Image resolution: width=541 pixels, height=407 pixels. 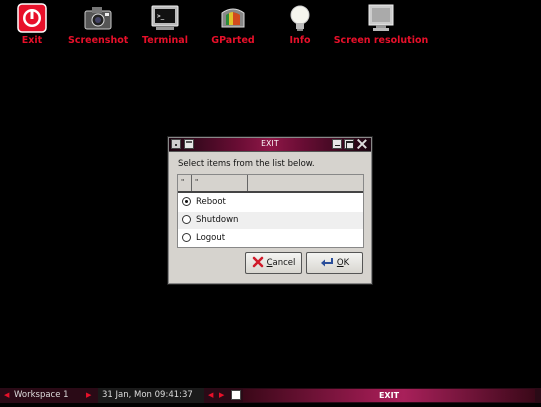 I want to click on workspace-prev-icon: ◀, so click(x=6, y=395).